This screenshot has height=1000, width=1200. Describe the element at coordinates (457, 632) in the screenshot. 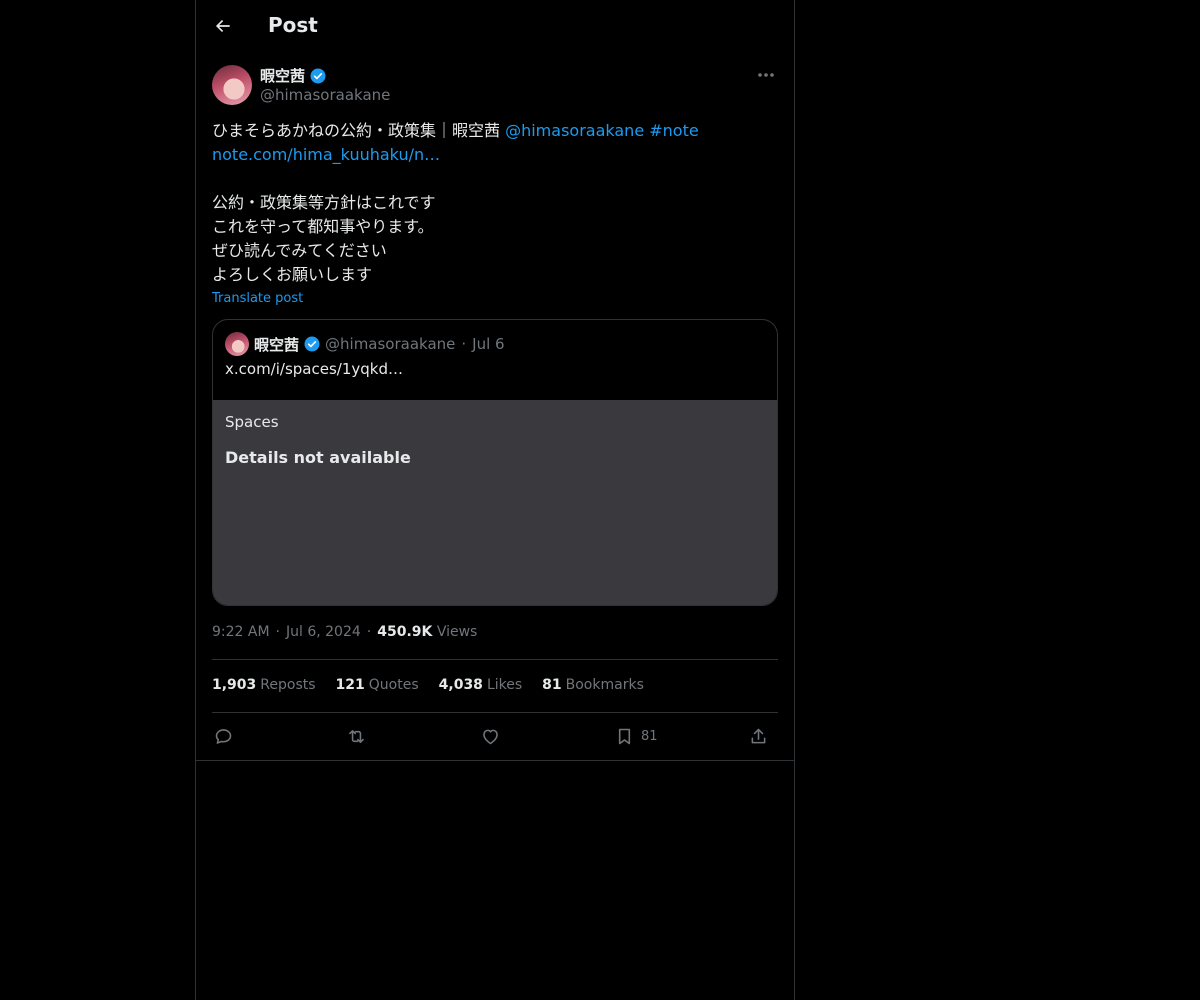

I see `views-label: Views` at that location.